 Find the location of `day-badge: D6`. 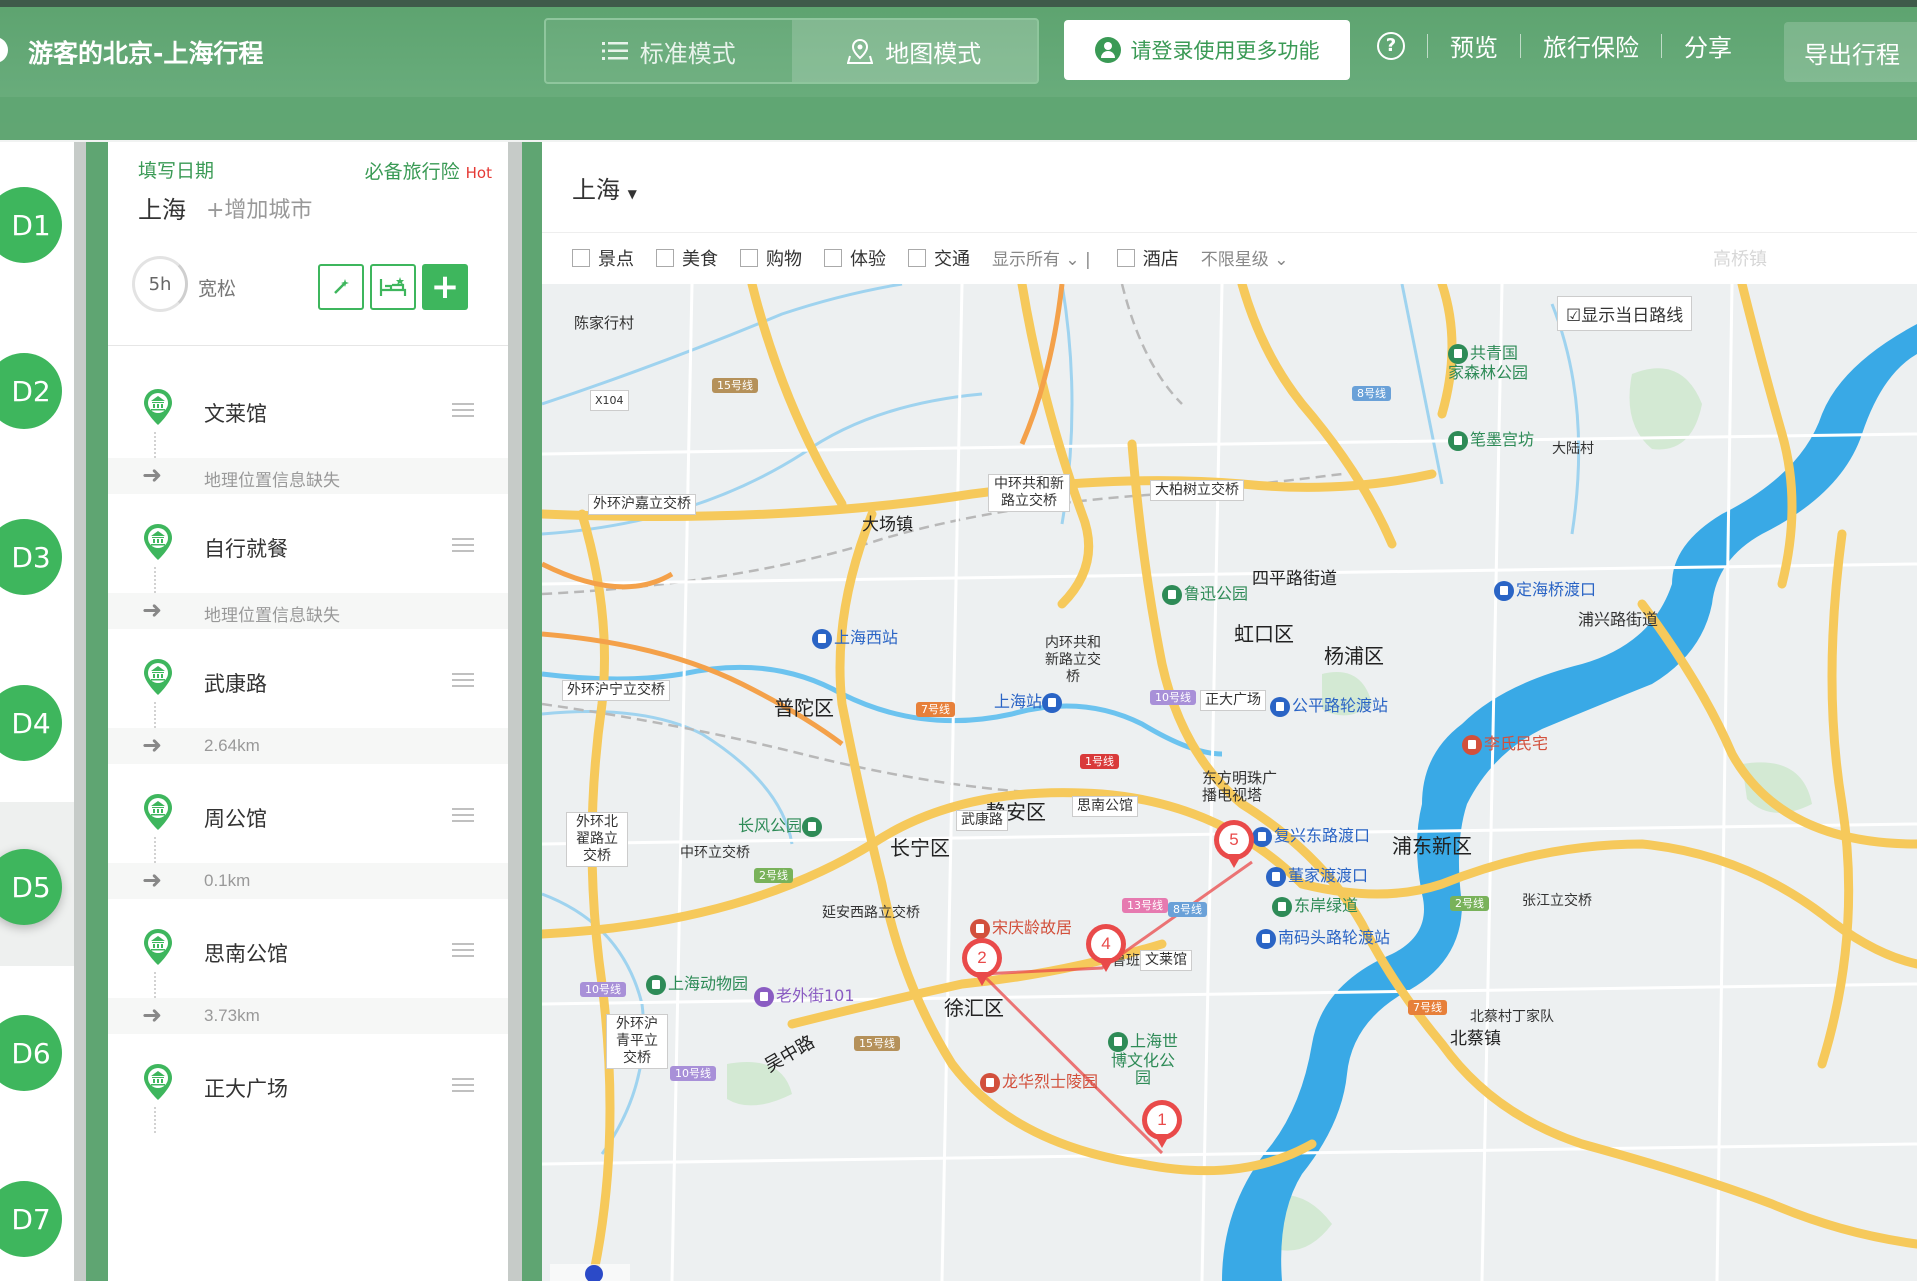

day-badge: D6 is located at coordinates (31, 1053).